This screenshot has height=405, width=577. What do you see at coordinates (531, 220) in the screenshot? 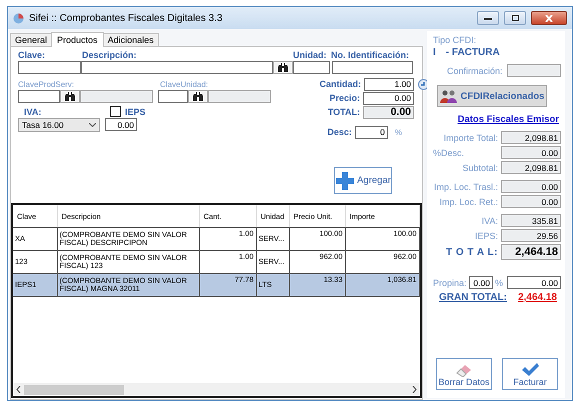
I see `amount-field: 335.81` at bounding box center [531, 220].